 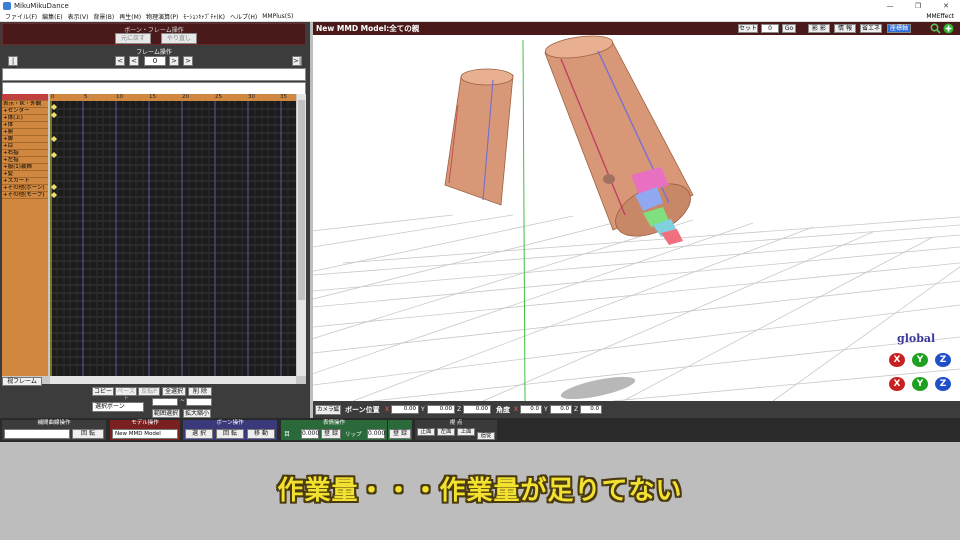 What do you see at coordinates (948, 28) in the screenshot?
I see `add-icon` at bounding box center [948, 28].